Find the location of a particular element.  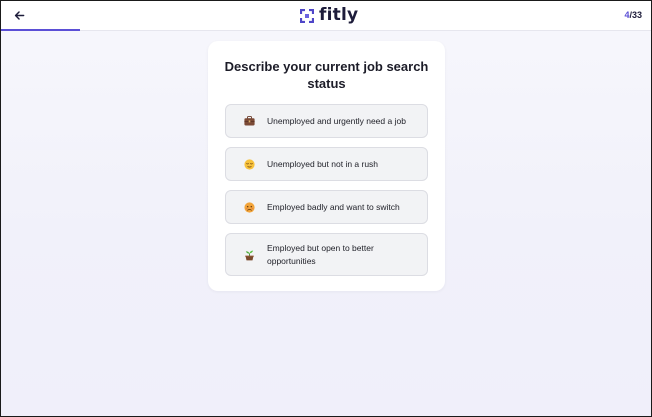

unhappy-face-icon is located at coordinates (249, 207).